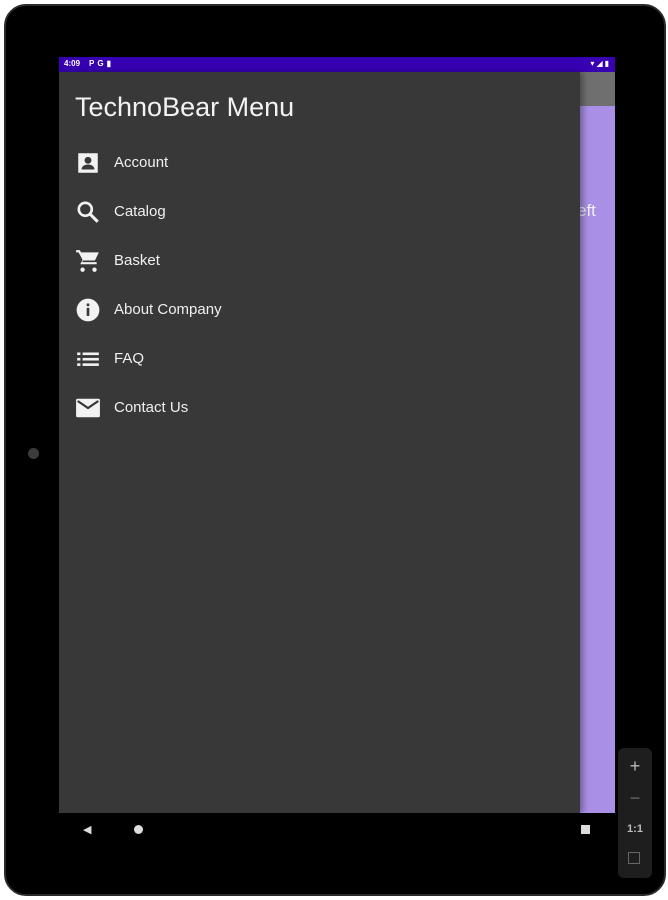 Image resolution: width=668 pixels, height=900 pixels. I want to click on actual-size-button: 1:1, so click(635, 829).